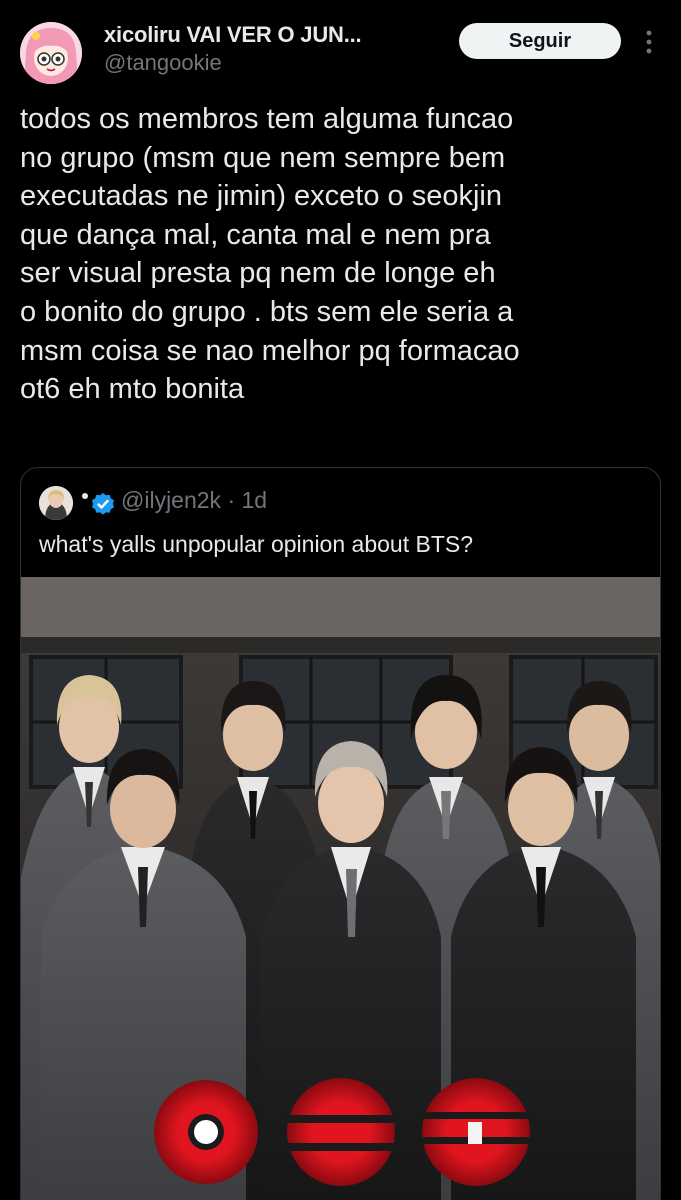 The image size is (681, 1200). I want to click on verified-badge-icon, so click(103, 504).